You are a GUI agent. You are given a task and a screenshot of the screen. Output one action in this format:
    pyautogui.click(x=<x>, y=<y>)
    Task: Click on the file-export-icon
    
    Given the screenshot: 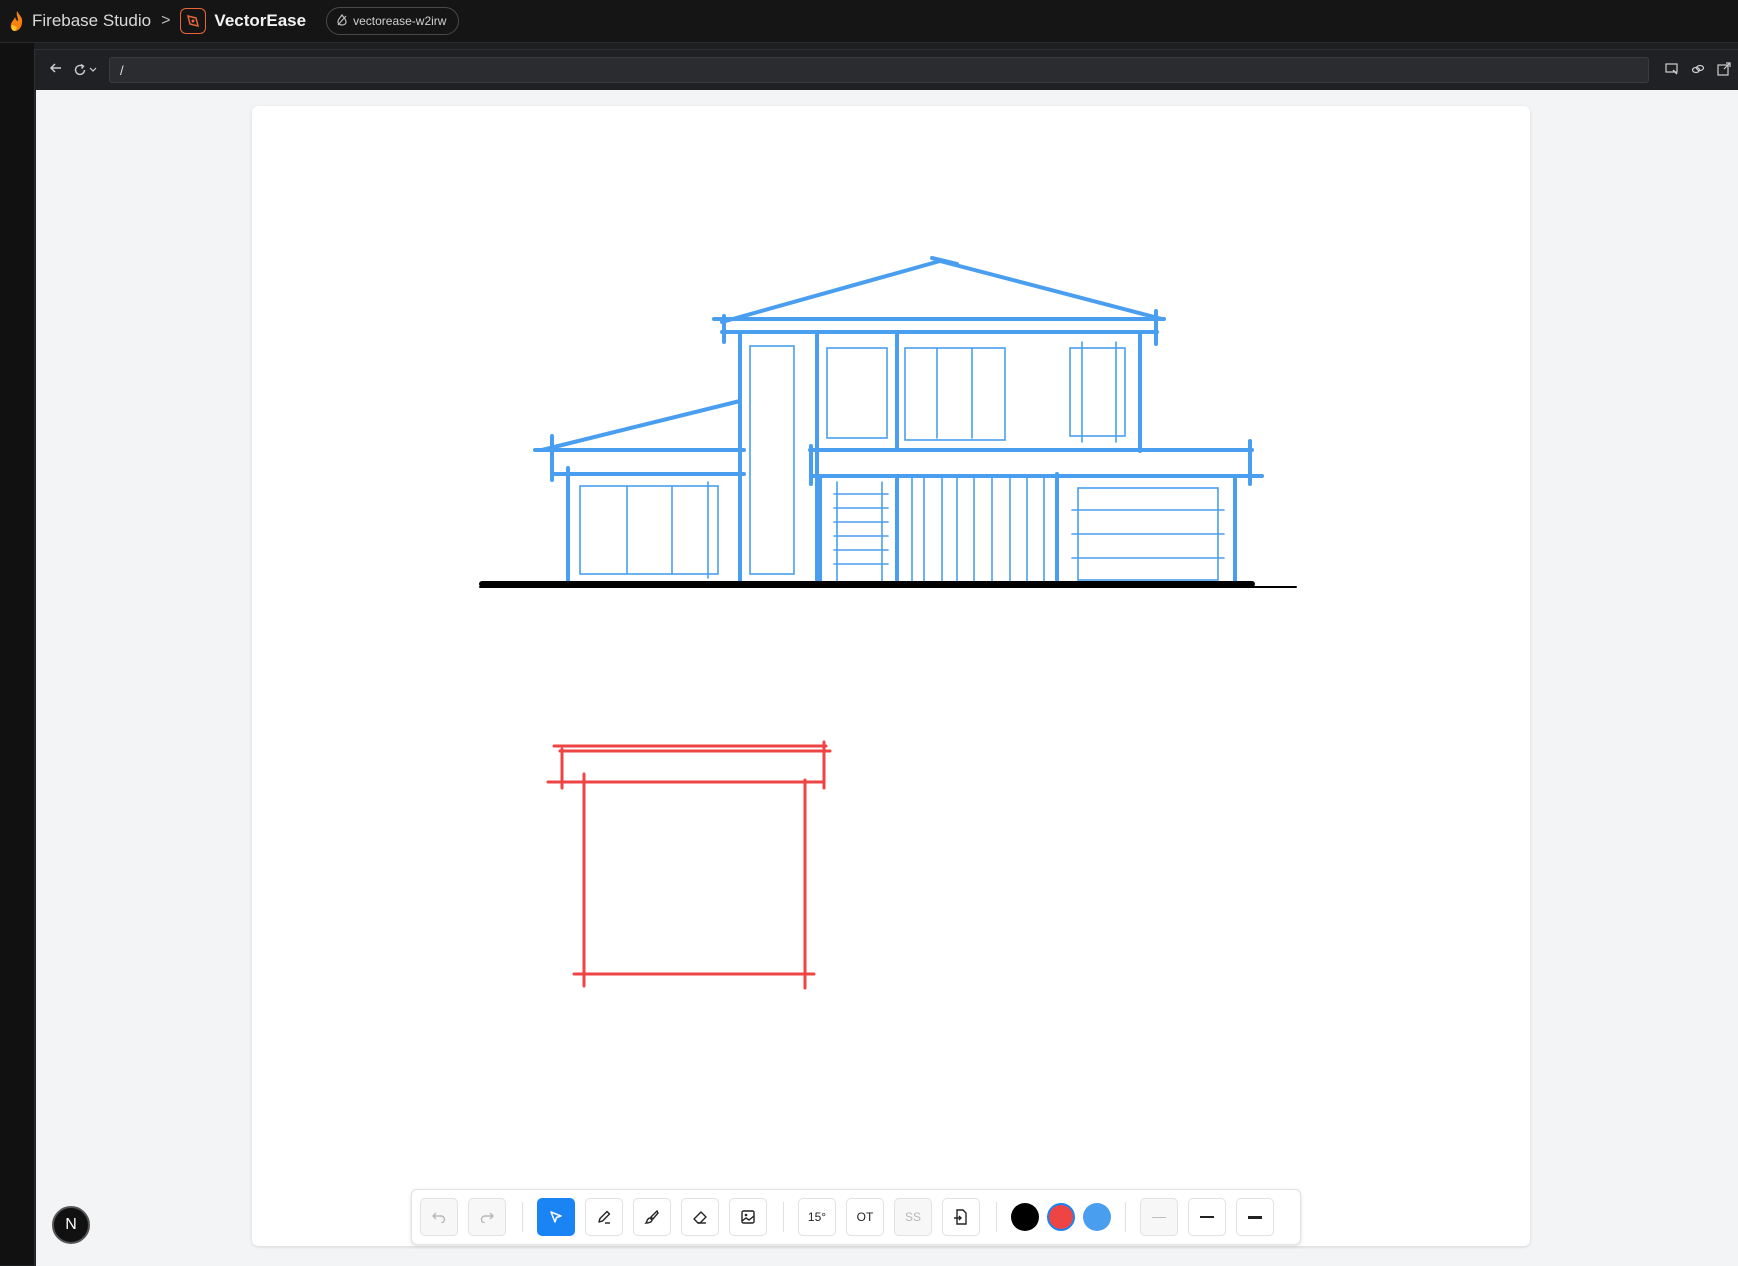 What is the action you would take?
    pyautogui.click(x=960, y=1217)
    